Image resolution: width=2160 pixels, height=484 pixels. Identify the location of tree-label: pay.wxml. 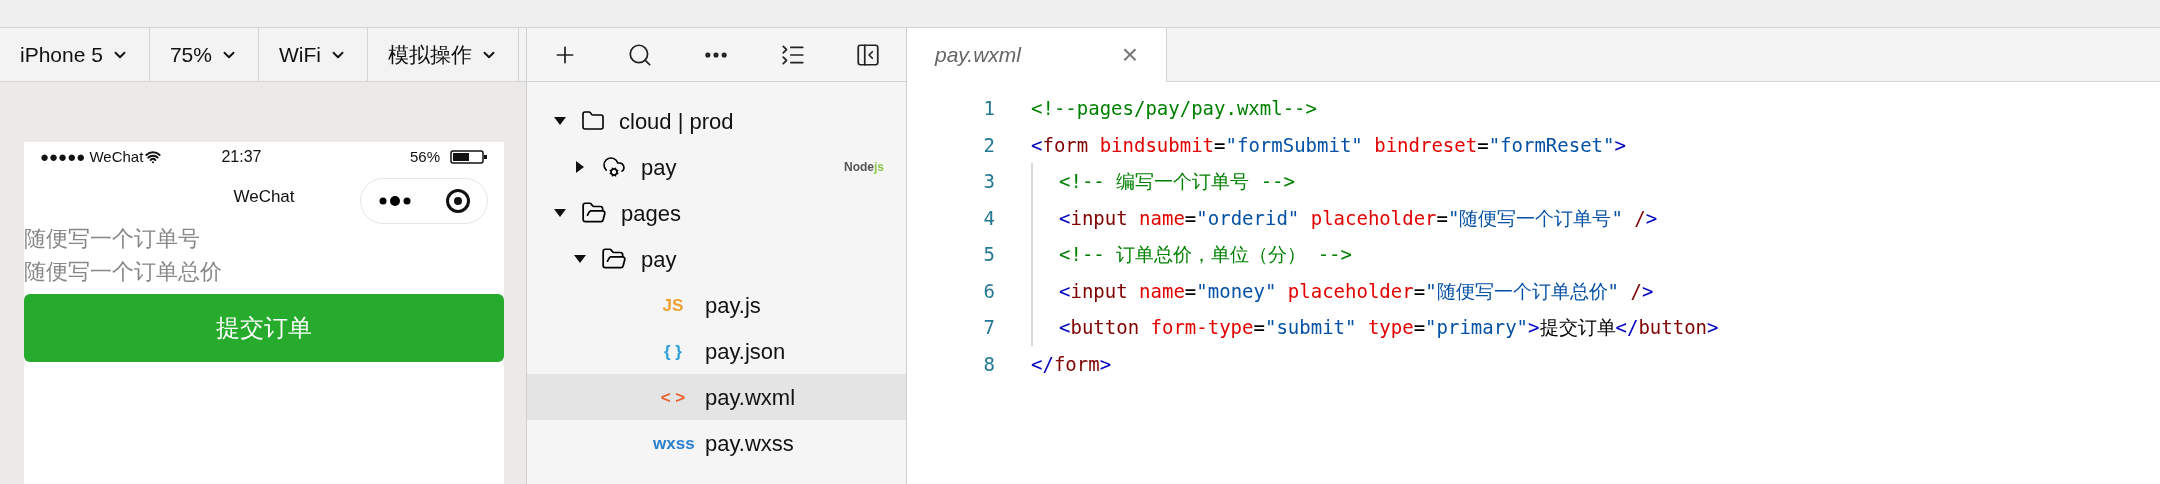
(750, 397).